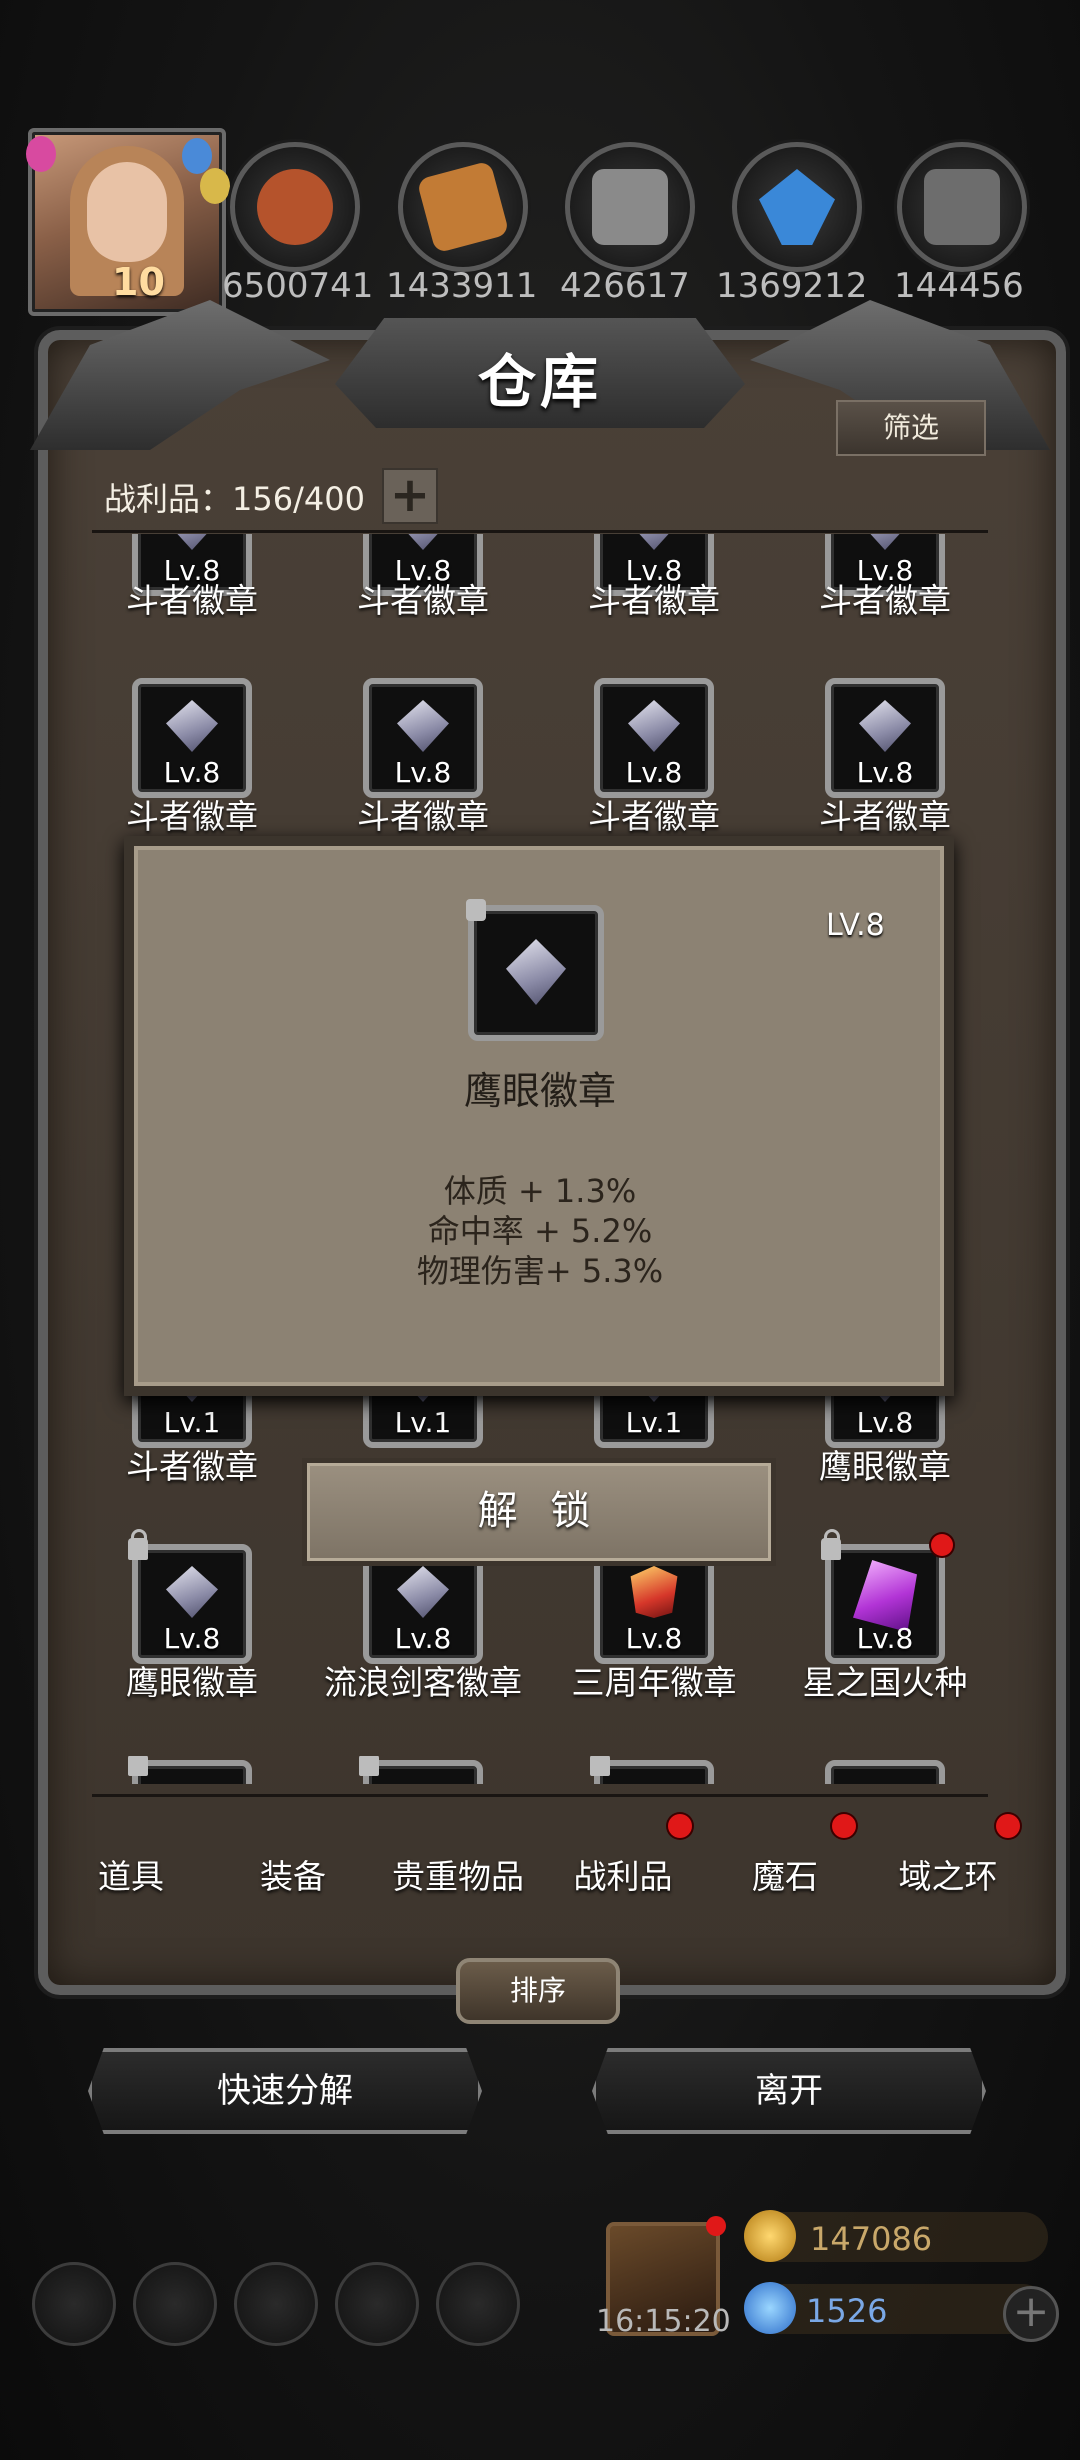 Image resolution: width=1080 pixels, height=2460 pixels. What do you see at coordinates (770, 2236) in the screenshot?
I see `gold-coin-icon` at bounding box center [770, 2236].